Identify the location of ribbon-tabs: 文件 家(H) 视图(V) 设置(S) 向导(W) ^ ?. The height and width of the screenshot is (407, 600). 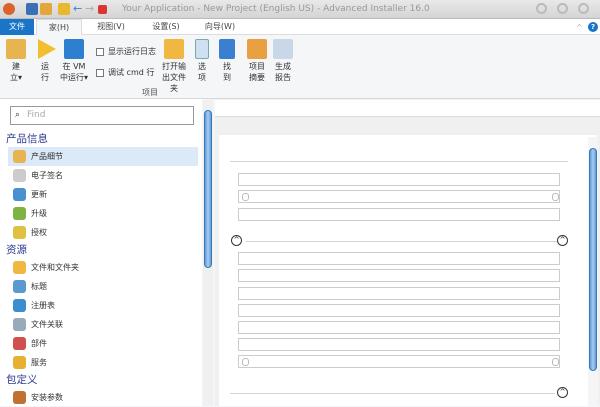
(300, 27).